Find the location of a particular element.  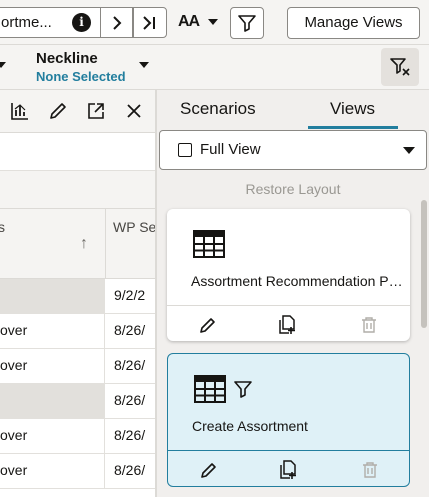

view-card-body: Assortment Recommendation Planning is located at coordinates (288, 257).